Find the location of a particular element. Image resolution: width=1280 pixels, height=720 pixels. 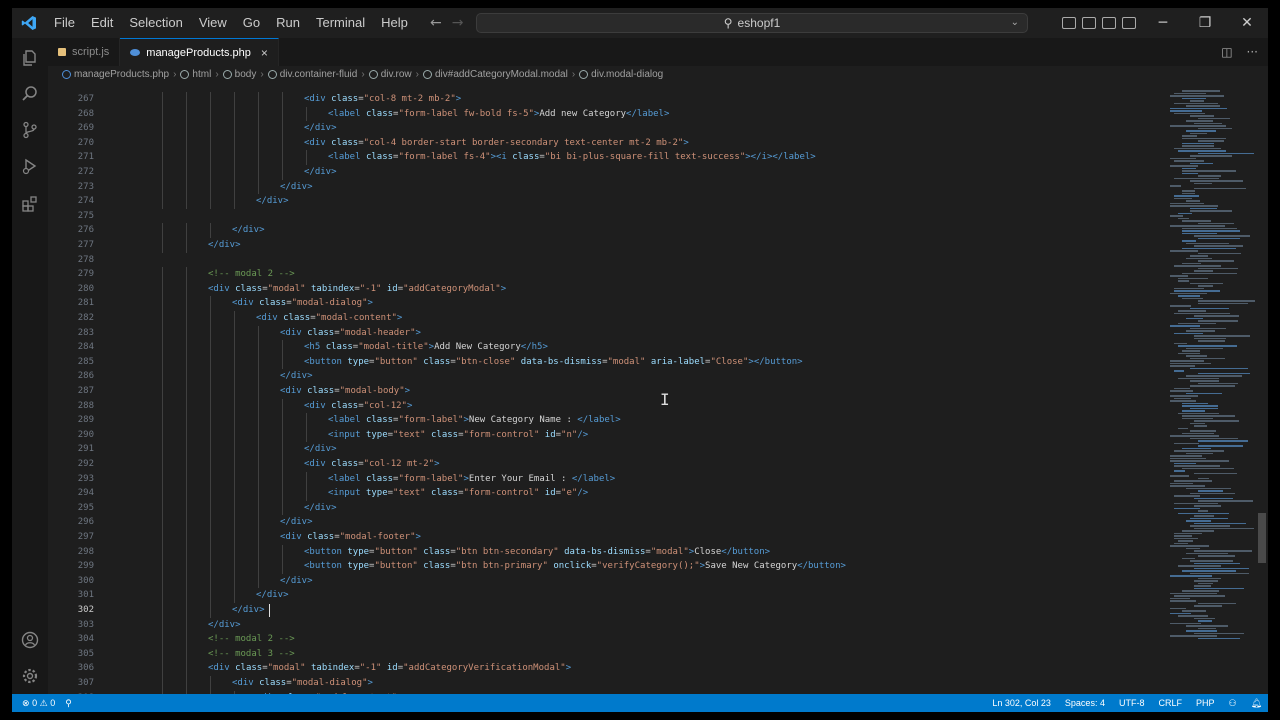

explorer-icon is located at coordinates (30, 58).